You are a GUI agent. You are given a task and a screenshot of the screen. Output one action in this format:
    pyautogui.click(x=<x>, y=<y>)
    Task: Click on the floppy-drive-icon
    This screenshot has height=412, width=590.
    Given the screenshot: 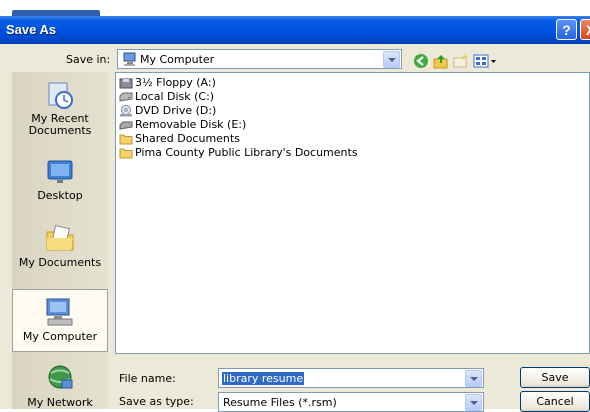 What is the action you would take?
    pyautogui.click(x=126, y=83)
    